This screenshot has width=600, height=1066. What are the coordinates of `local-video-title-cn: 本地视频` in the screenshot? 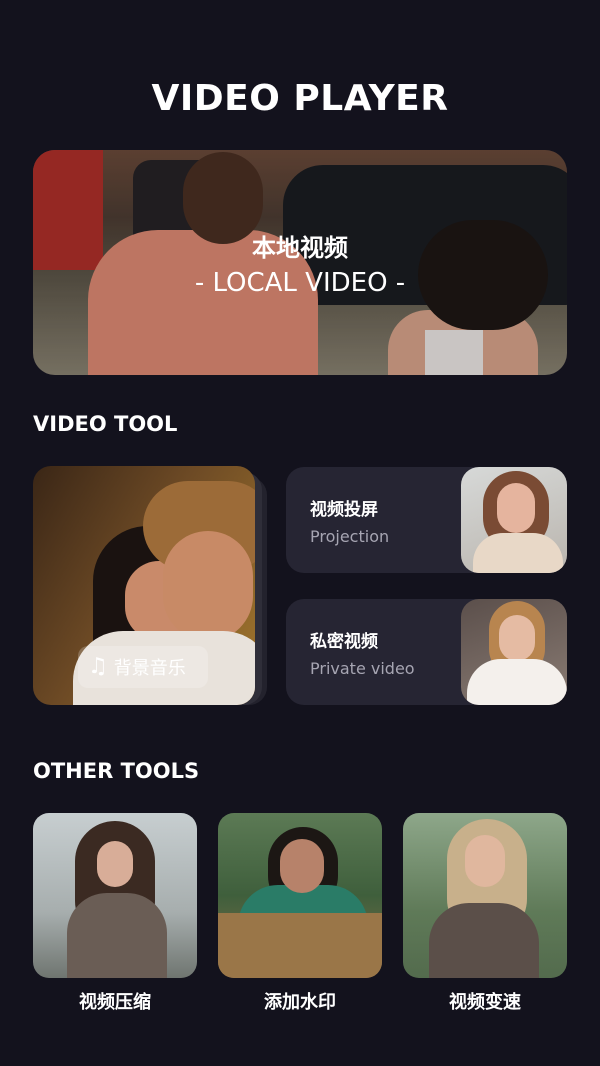 It's located at (300, 248).